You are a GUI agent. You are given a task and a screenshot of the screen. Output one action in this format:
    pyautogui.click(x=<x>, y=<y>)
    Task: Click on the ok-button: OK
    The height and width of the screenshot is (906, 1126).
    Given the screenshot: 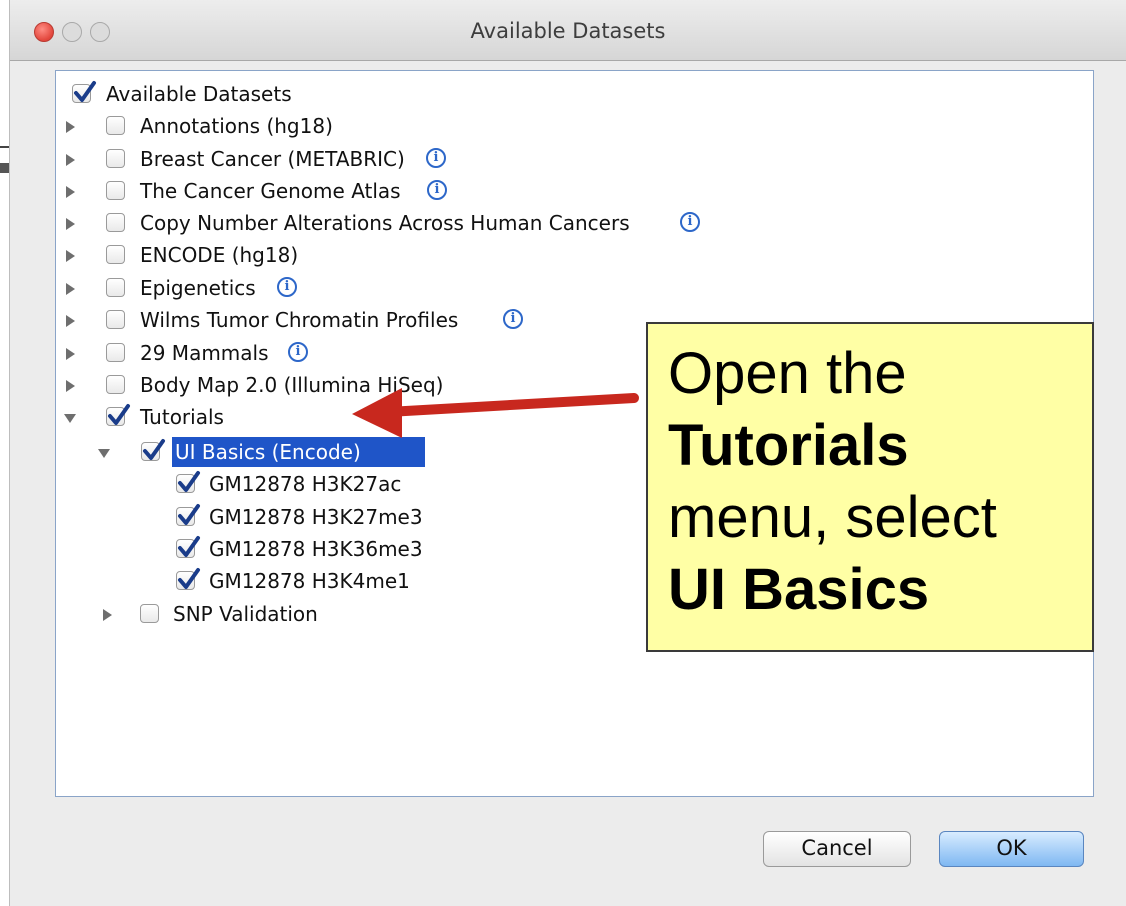 What is the action you would take?
    pyautogui.click(x=1011, y=849)
    